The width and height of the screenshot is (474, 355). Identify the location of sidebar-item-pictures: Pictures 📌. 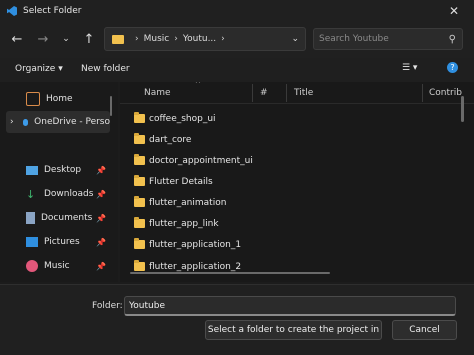
(66, 242).